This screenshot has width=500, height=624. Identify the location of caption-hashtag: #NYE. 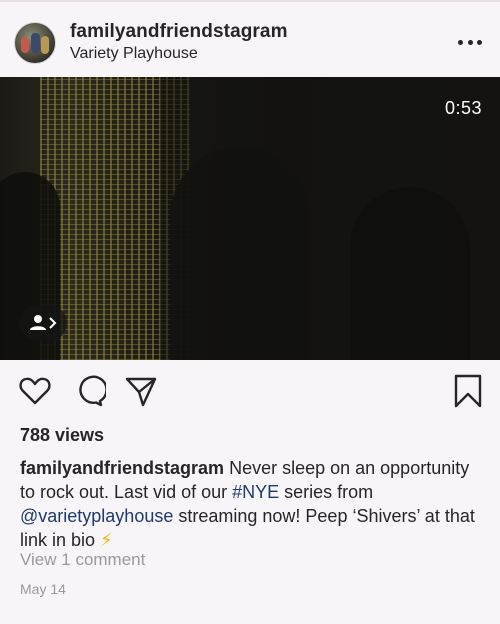
(255, 492).